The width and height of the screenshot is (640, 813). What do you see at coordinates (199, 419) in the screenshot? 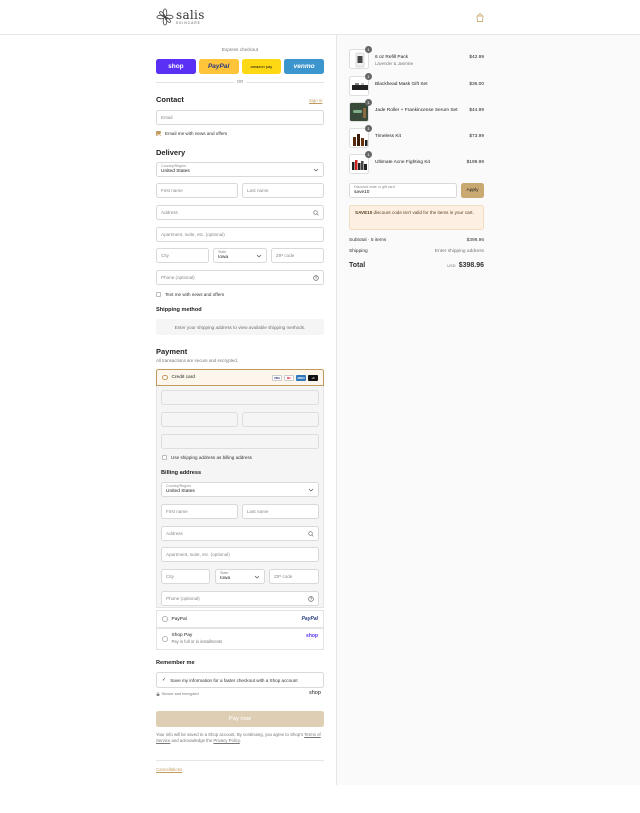
I see `card-expiry-field` at bounding box center [199, 419].